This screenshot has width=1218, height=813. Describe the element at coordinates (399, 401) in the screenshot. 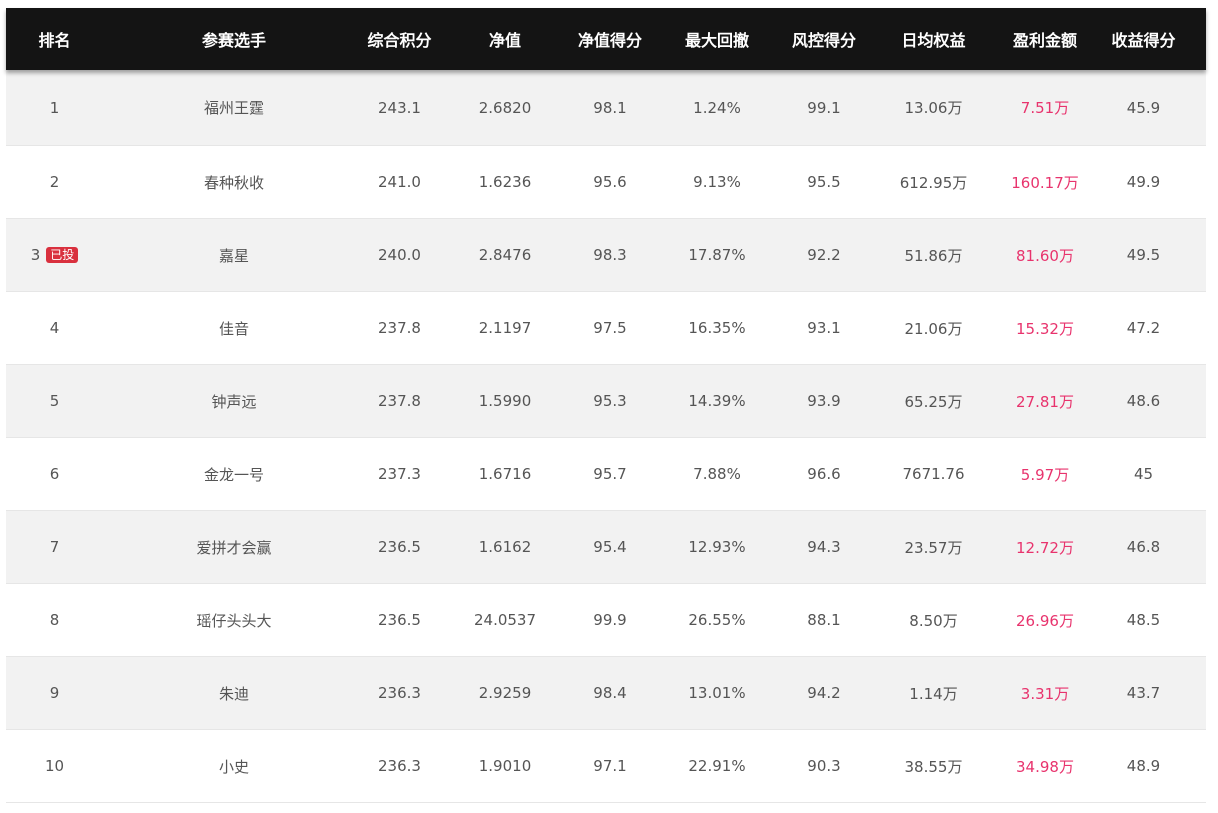

I see `score-cell: 237.8` at that location.